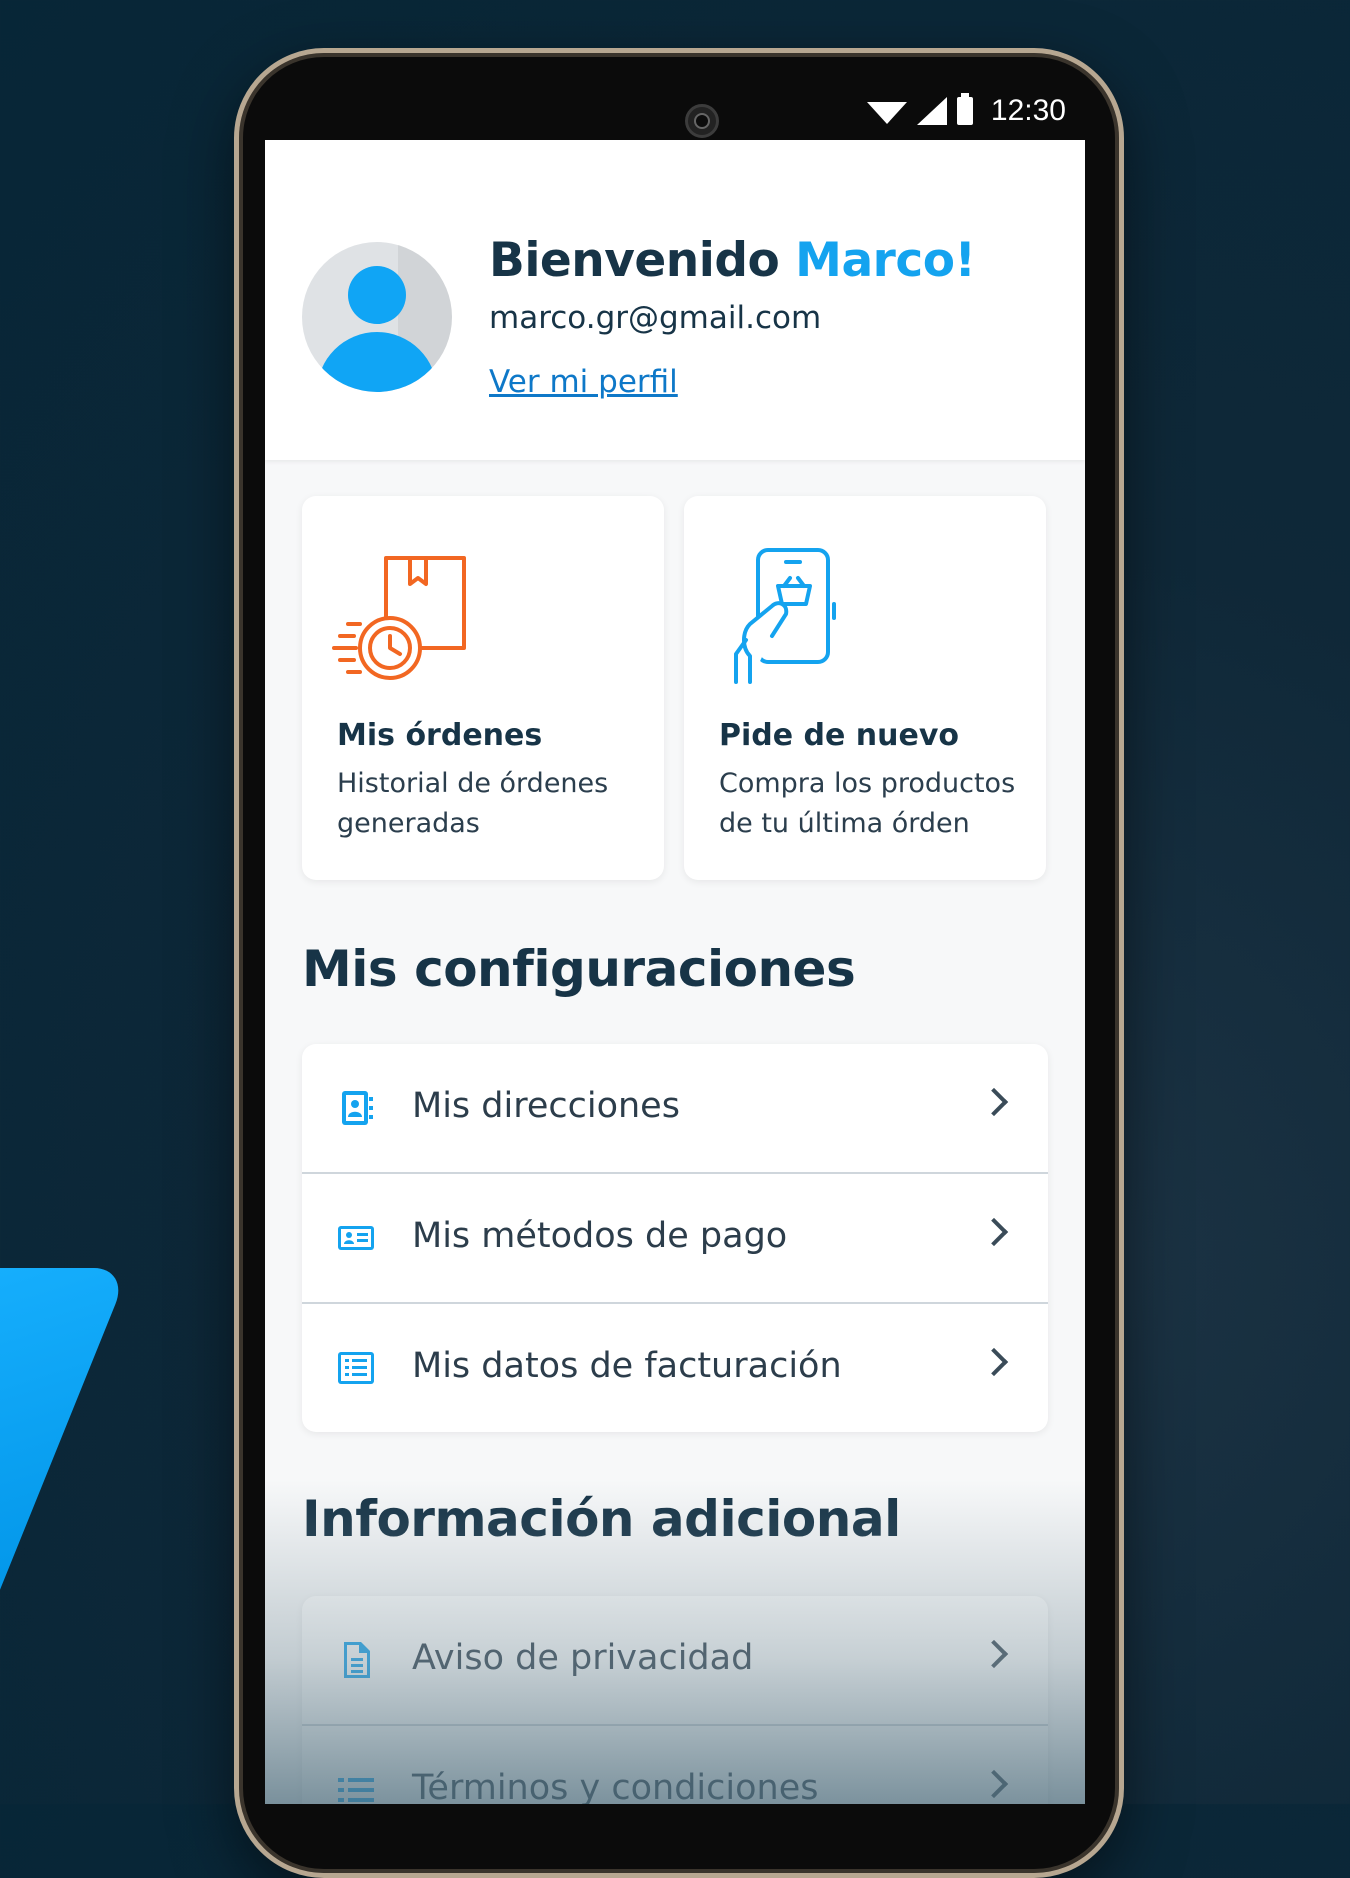 The height and width of the screenshot is (1878, 1350). What do you see at coordinates (473, 803) in the screenshot?
I see `orders-card-description: Historial de órdenes generadas` at bounding box center [473, 803].